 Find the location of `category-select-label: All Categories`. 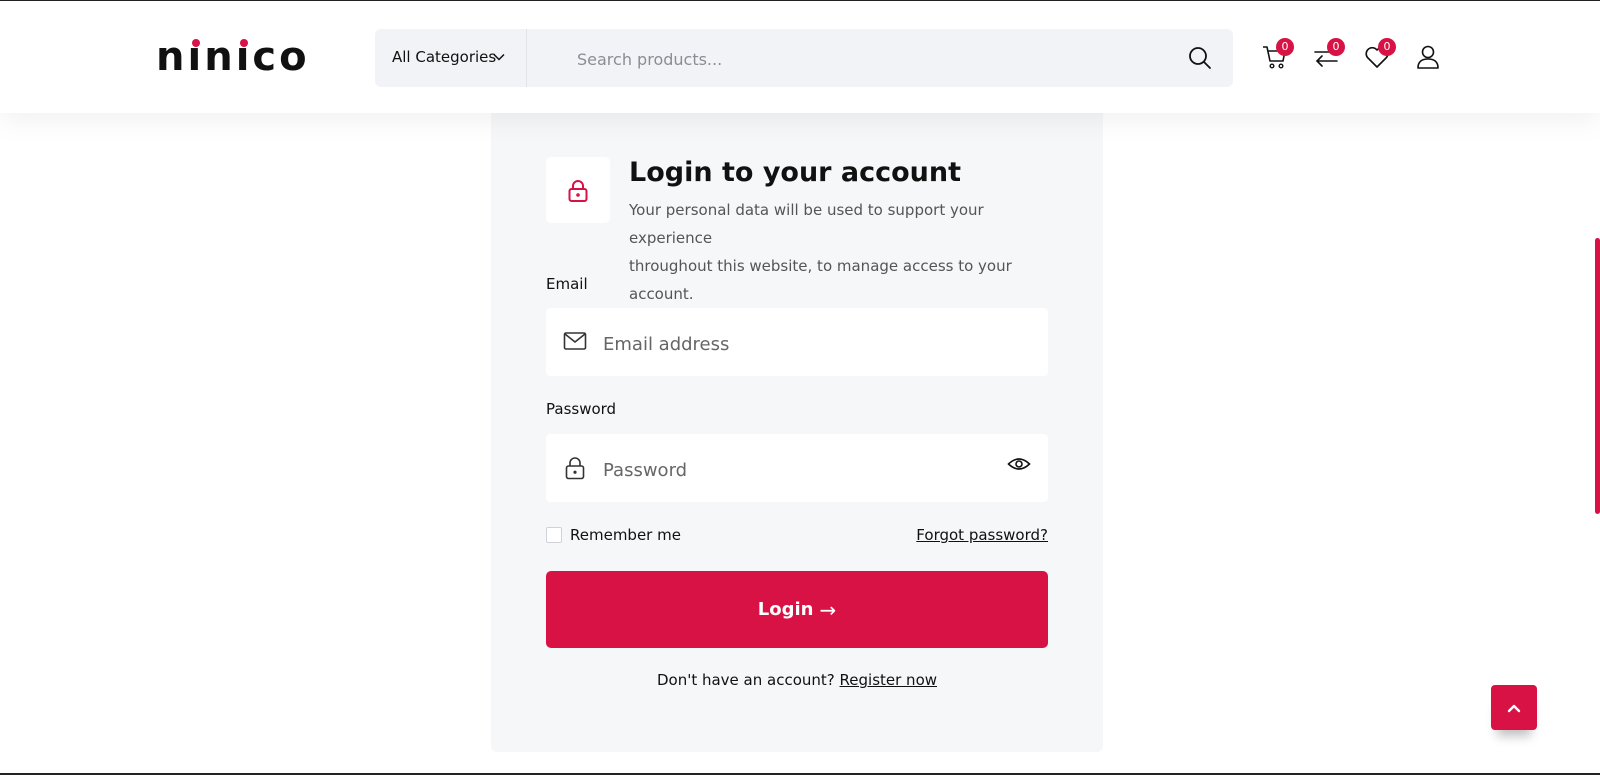

category-select-label: All Categories is located at coordinates (444, 57).